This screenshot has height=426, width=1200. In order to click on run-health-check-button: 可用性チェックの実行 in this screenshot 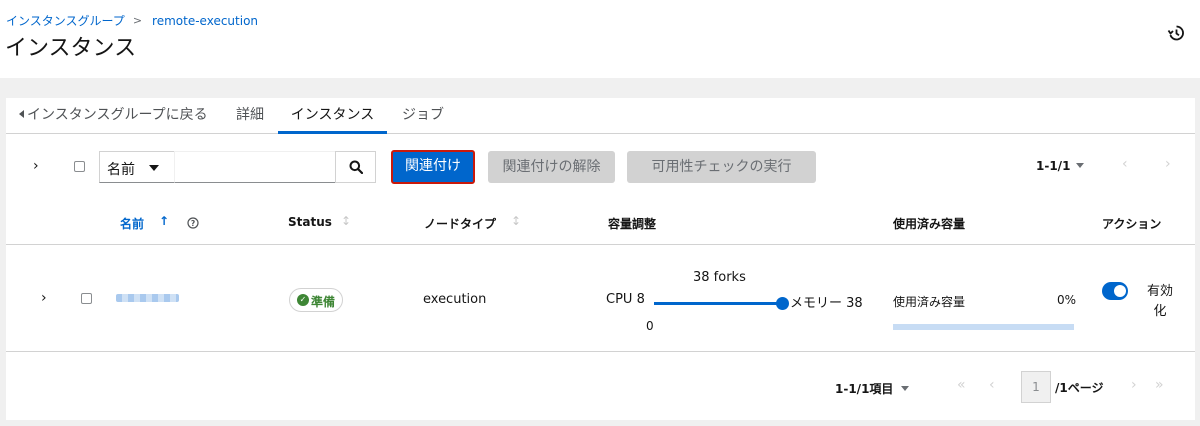, I will do `click(721, 167)`.